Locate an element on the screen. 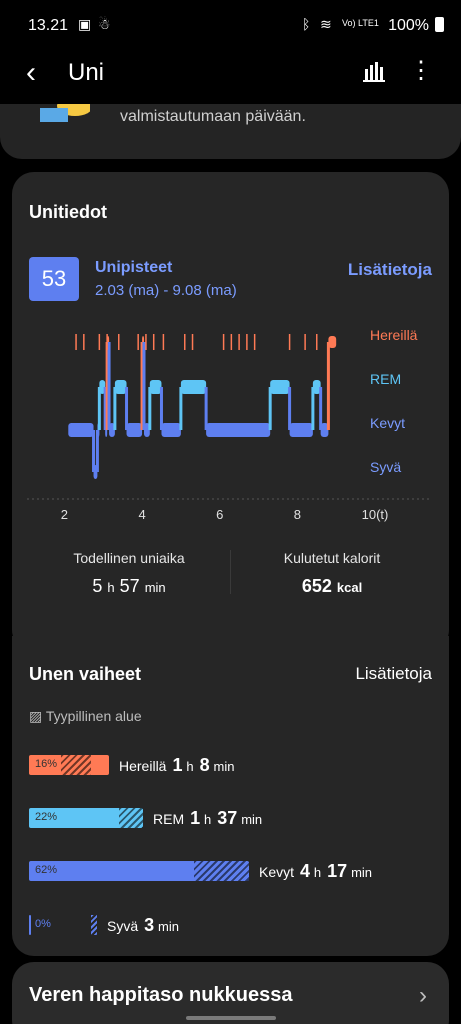  sleep-icon: ☃ is located at coordinates (104, 24).